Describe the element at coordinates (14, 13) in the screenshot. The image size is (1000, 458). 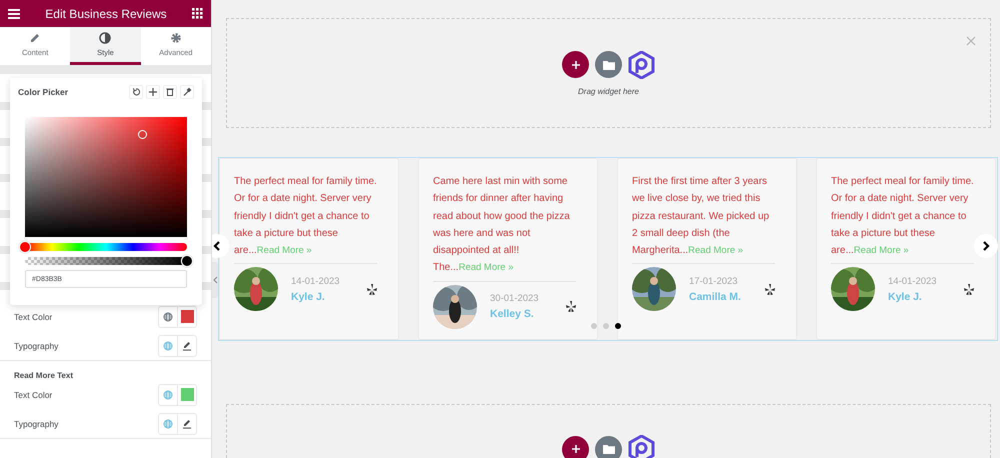
I see `menu-icon` at that location.